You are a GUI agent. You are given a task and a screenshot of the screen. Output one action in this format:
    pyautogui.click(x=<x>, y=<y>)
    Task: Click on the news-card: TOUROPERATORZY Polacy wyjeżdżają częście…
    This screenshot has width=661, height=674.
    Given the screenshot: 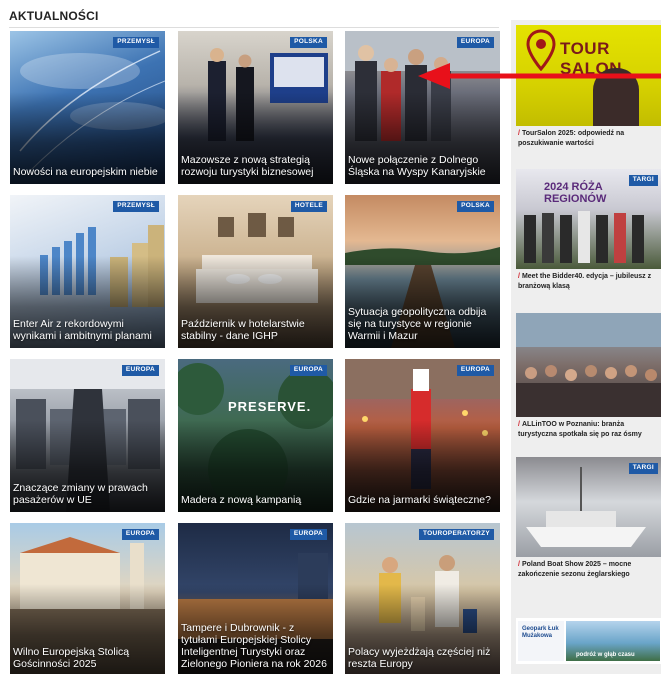 What is the action you would take?
    pyautogui.click(x=422, y=598)
    